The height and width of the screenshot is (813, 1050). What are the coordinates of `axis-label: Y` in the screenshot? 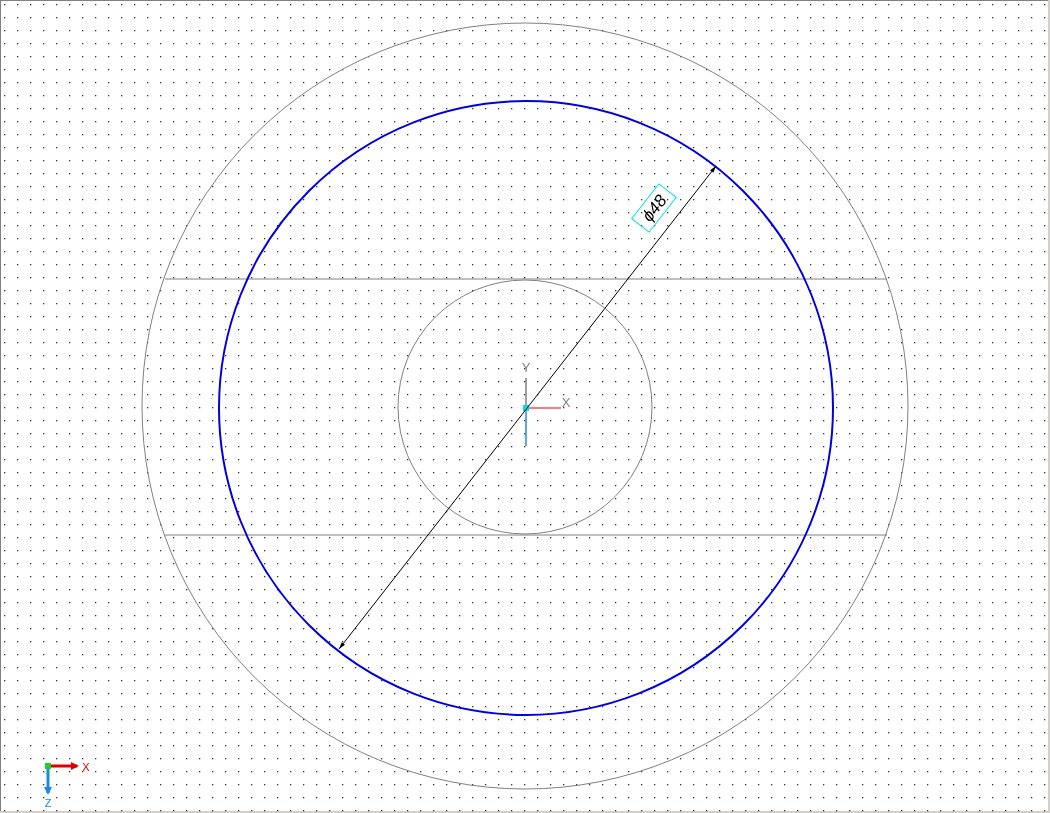 It's located at (526, 367).